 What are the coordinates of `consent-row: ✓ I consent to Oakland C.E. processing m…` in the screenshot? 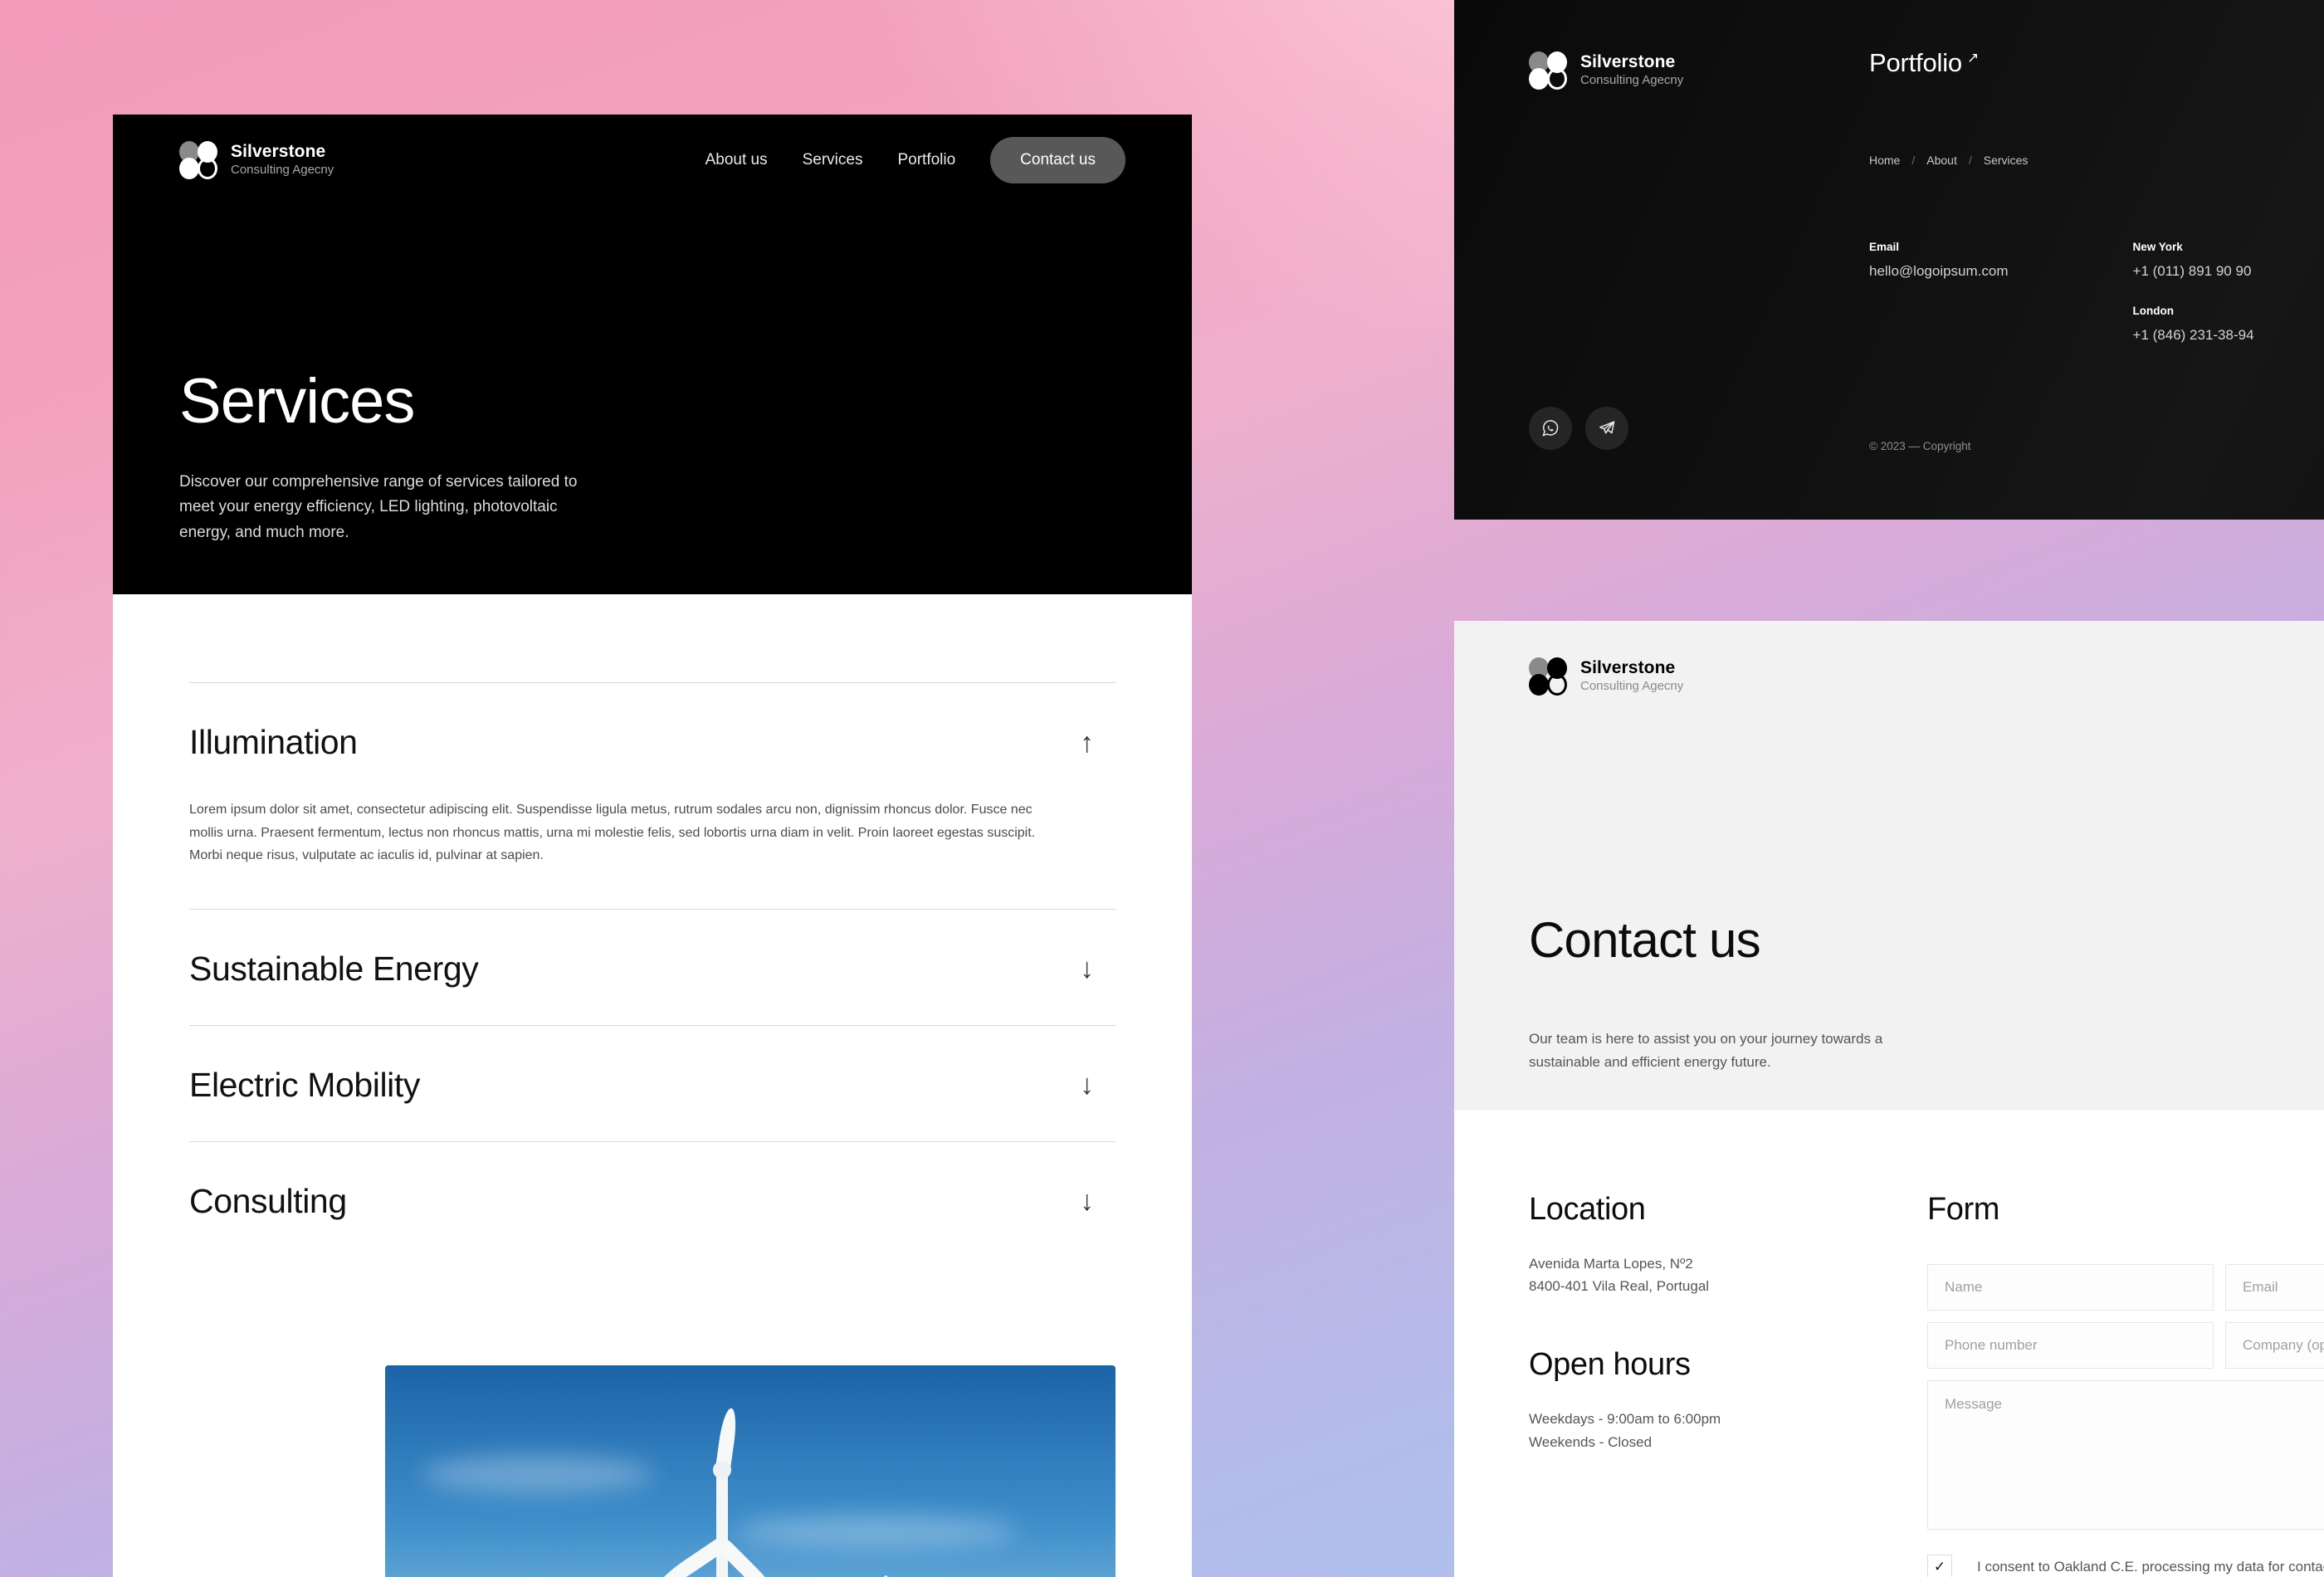 It's located at (2125, 1566).